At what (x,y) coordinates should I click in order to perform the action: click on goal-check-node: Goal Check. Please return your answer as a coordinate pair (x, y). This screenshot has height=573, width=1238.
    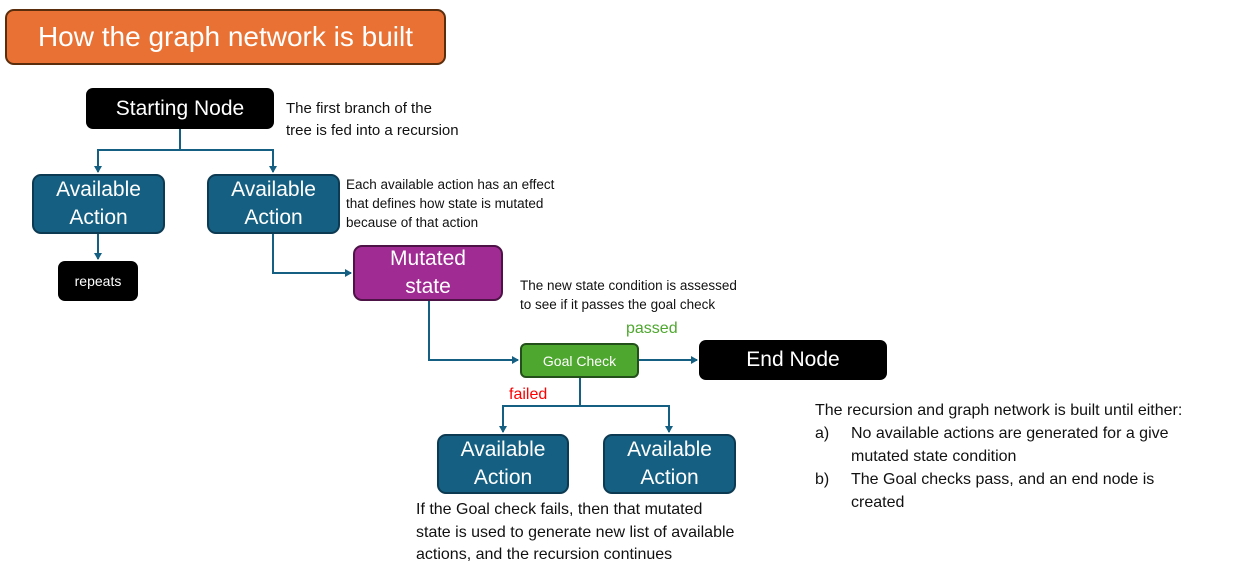
    Looking at the image, I should click on (579, 360).